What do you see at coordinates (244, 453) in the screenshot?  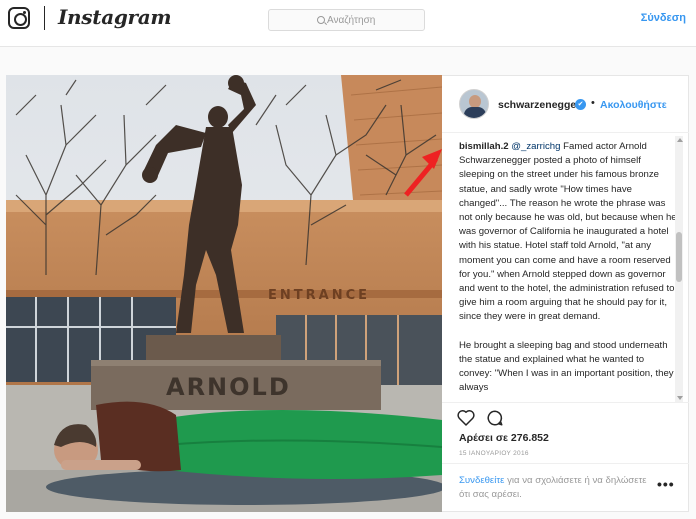 I see `sleeping-man-figure` at bounding box center [244, 453].